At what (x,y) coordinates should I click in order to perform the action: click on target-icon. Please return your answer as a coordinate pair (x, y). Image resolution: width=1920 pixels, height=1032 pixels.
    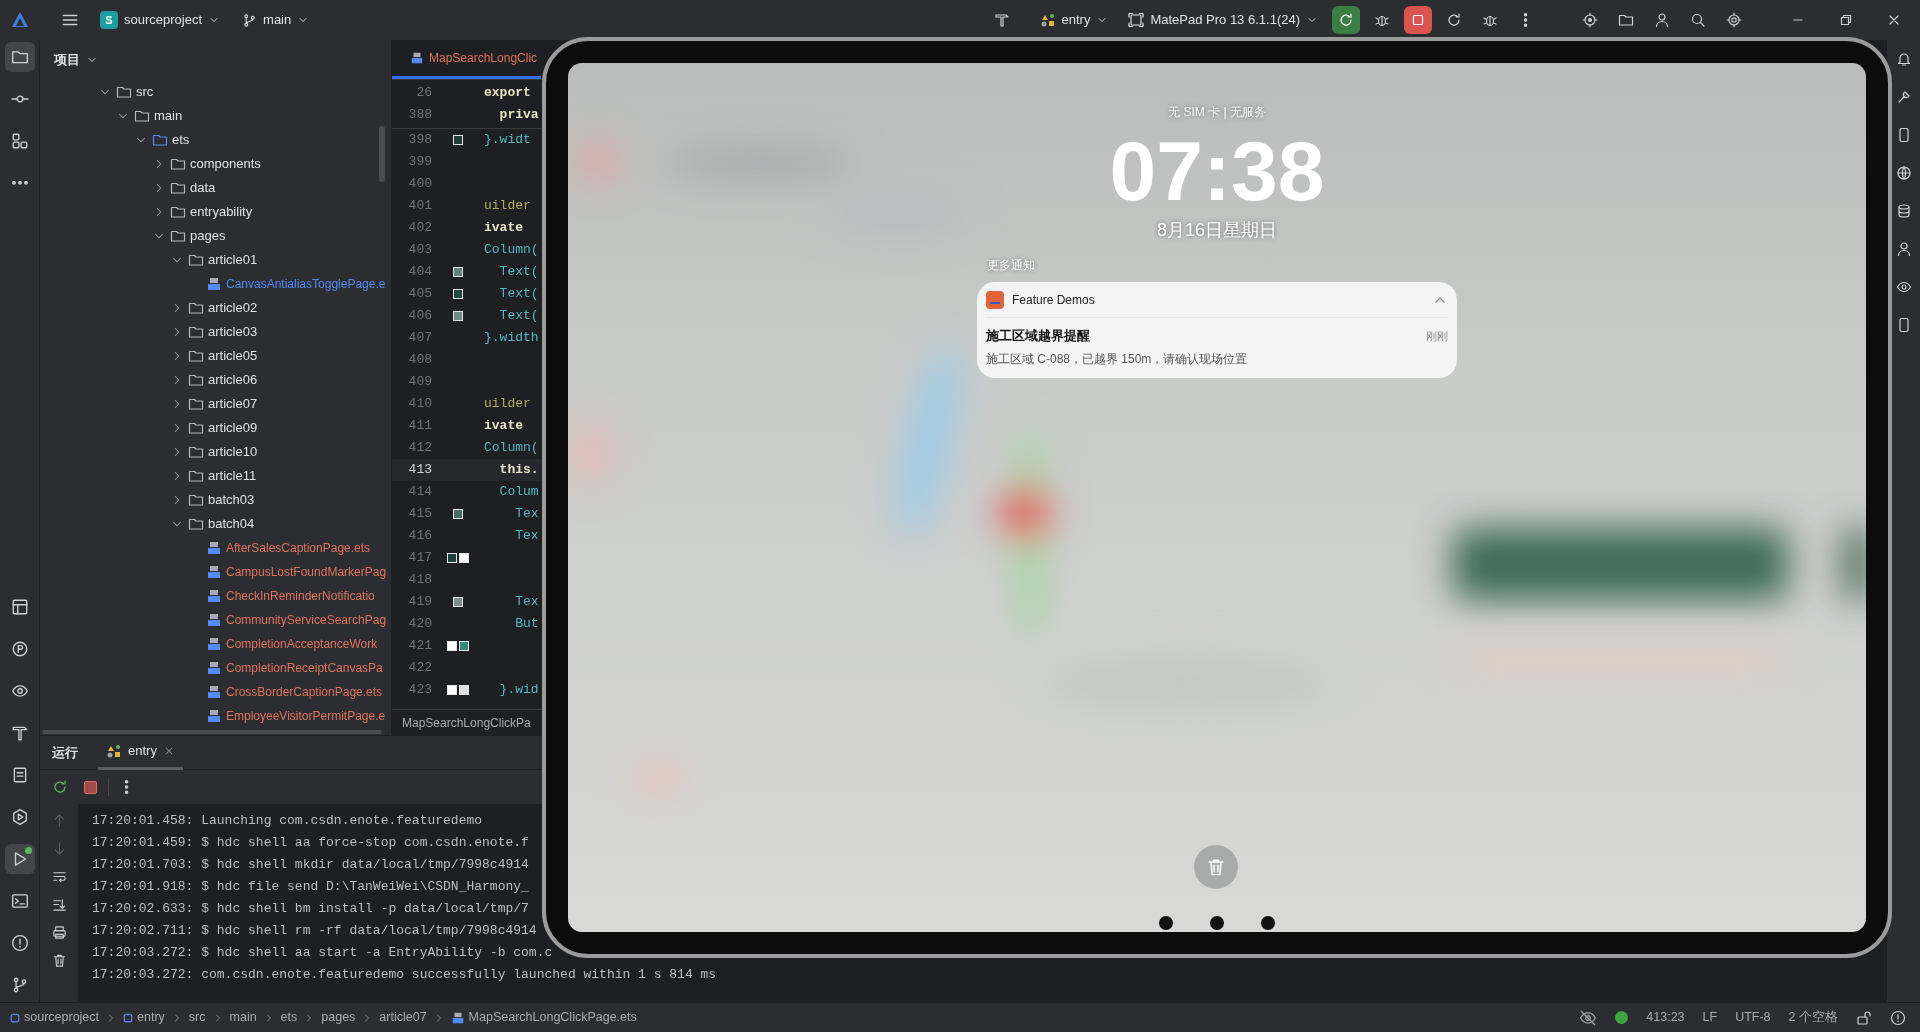
    Looking at the image, I should click on (1590, 20).